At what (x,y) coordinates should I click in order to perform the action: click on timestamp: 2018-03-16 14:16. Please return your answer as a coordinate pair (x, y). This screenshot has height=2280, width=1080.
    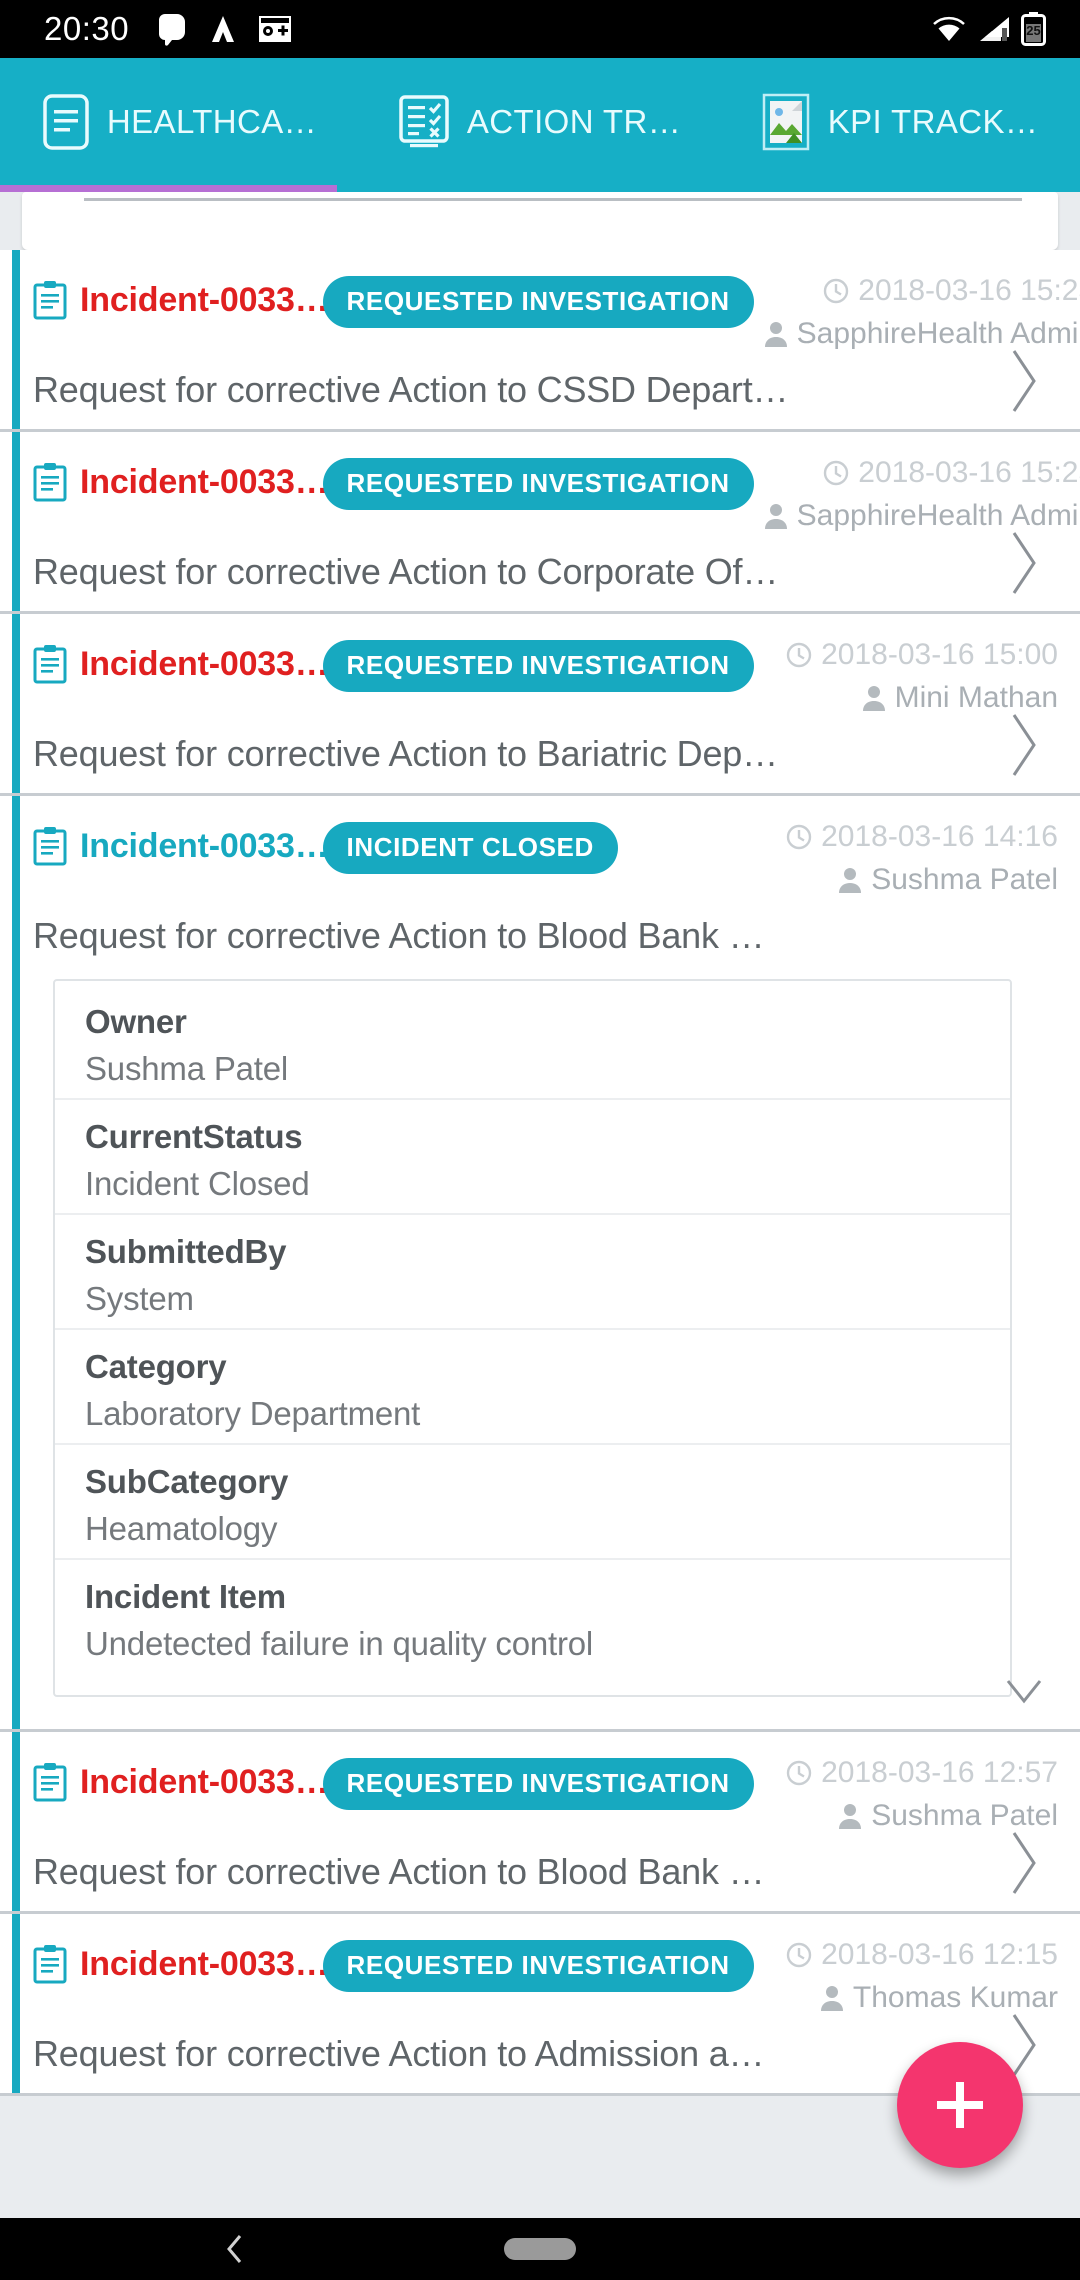
    Looking at the image, I should click on (922, 837).